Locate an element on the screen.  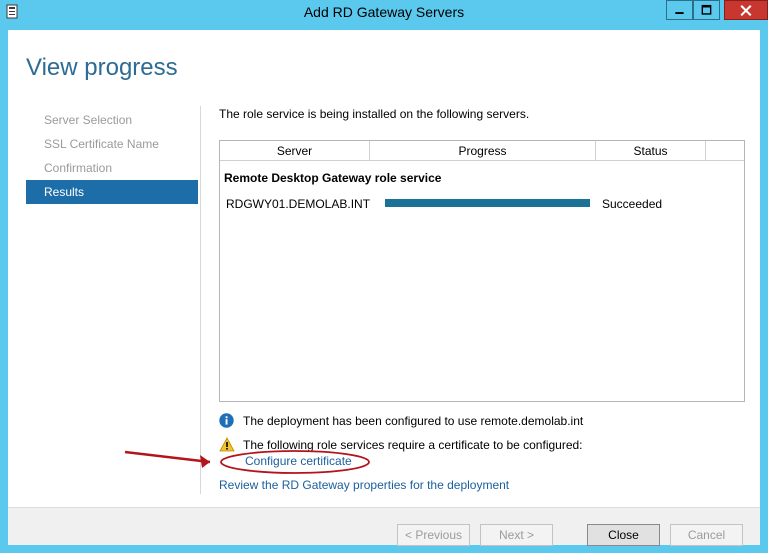
maximize-icon is located at coordinates (706, 9).